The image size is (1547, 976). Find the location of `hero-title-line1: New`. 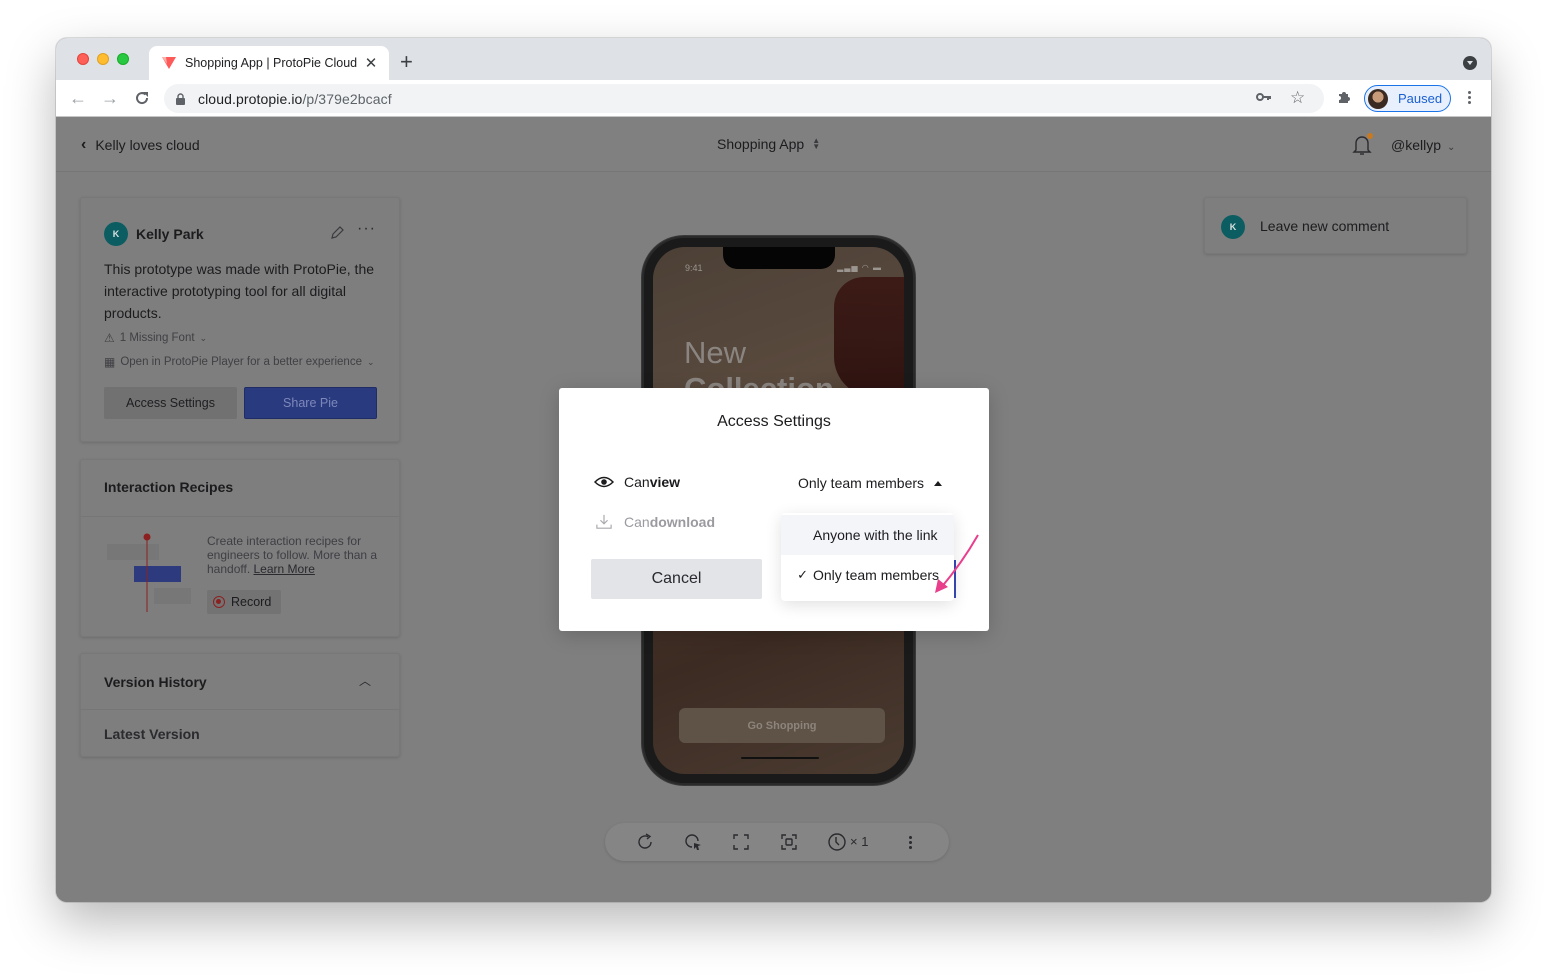

hero-title-line1: New is located at coordinates (715, 352).